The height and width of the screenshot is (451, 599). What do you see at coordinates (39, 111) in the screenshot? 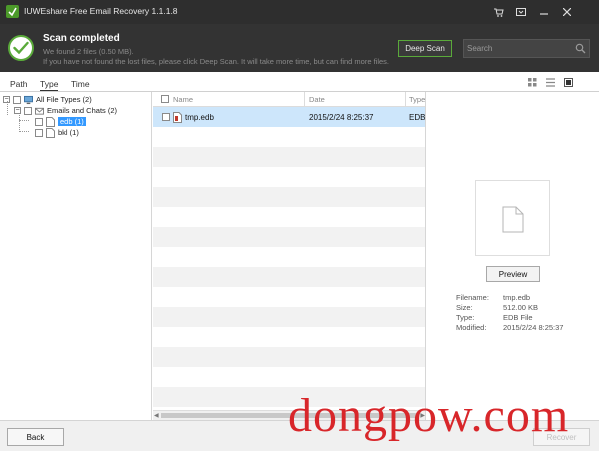
I see `email-icon` at bounding box center [39, 111].